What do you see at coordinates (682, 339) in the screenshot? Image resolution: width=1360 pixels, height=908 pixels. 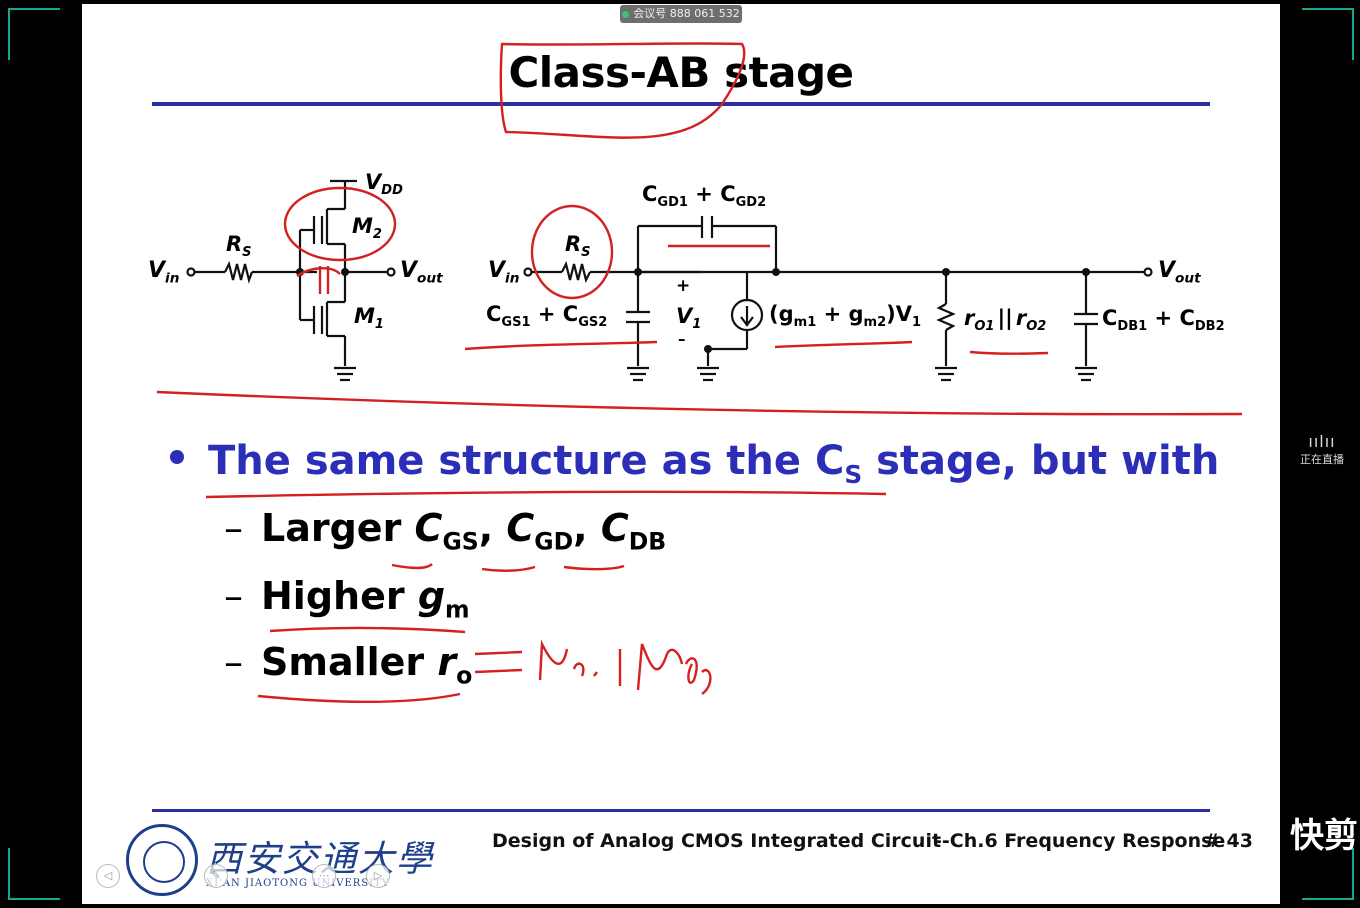 I see `v1-minus: –` at bounding box center [682, 339].